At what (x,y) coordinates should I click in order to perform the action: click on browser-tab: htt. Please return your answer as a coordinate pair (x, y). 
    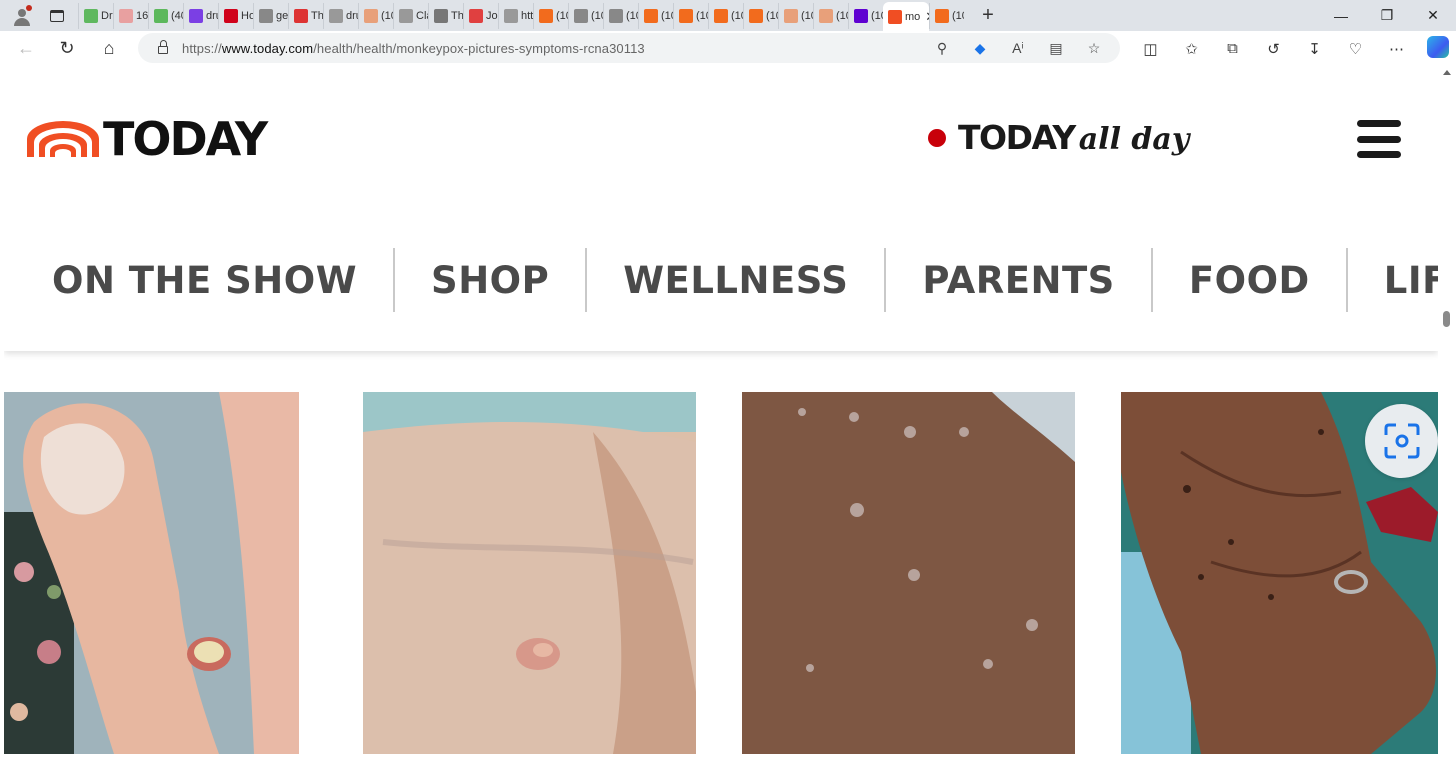
    Looking at the image, I should click on (515, 15).